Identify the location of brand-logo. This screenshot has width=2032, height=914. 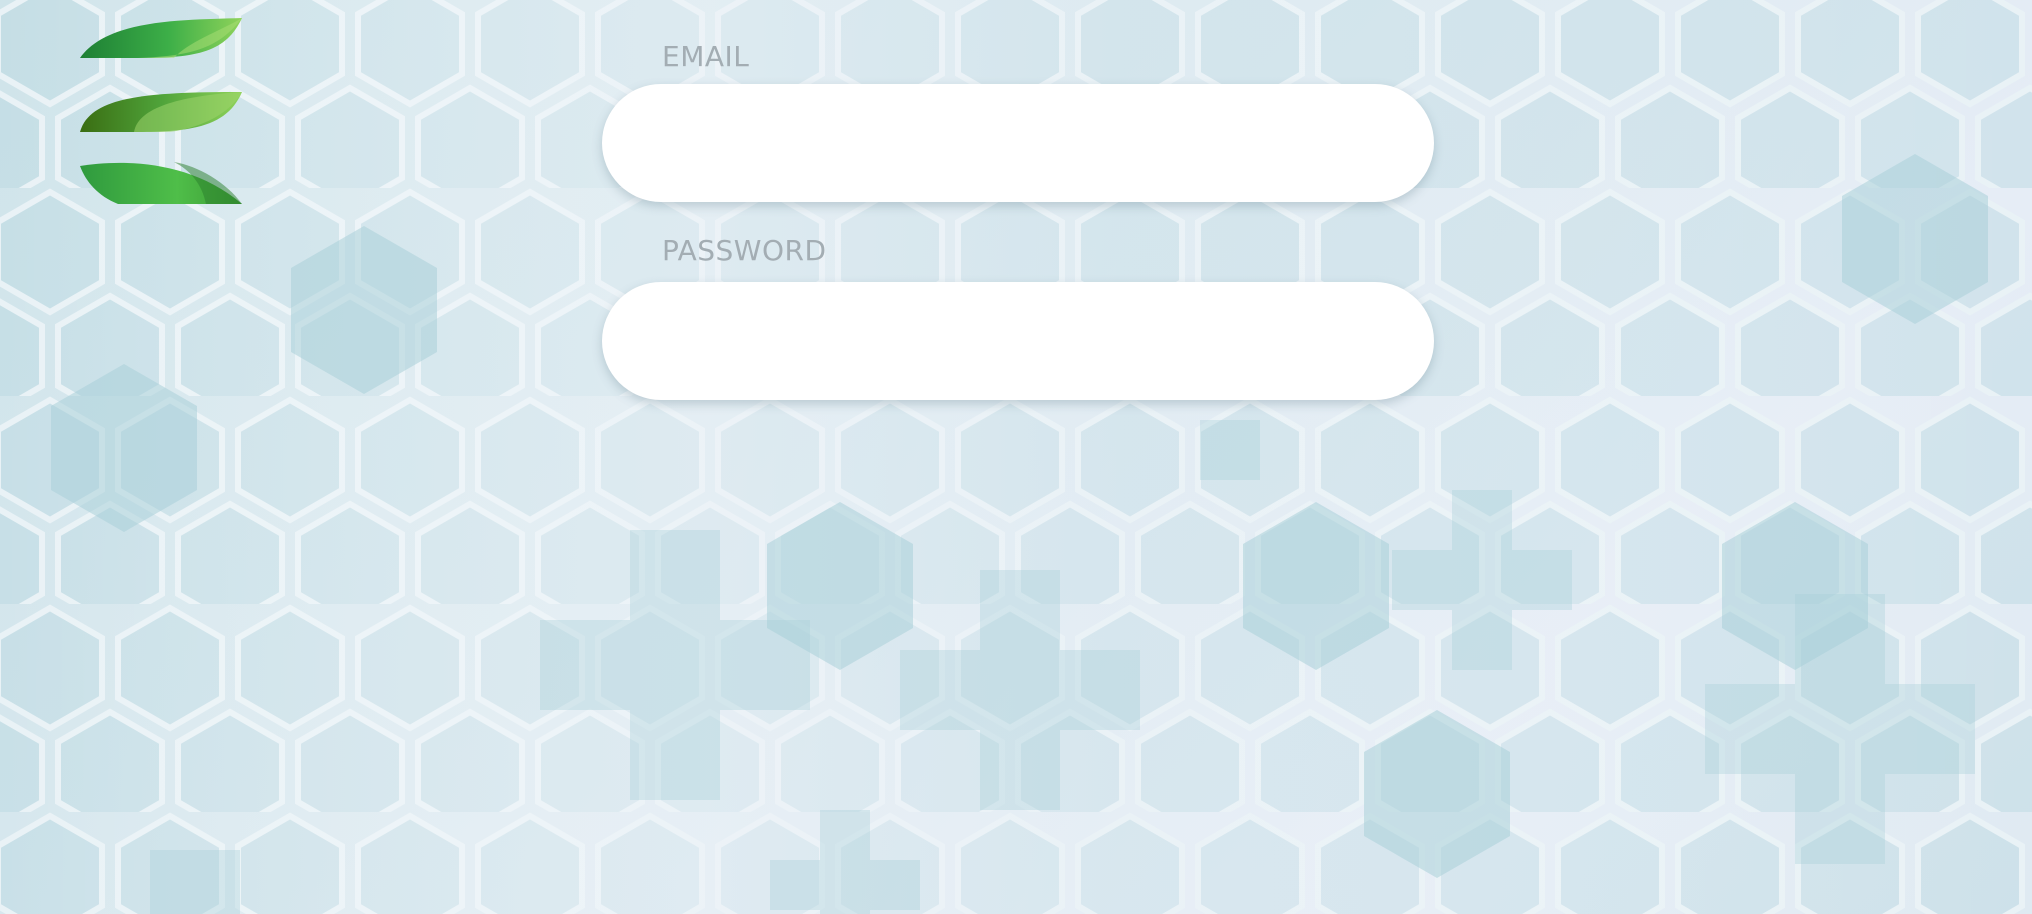
(161, 111).